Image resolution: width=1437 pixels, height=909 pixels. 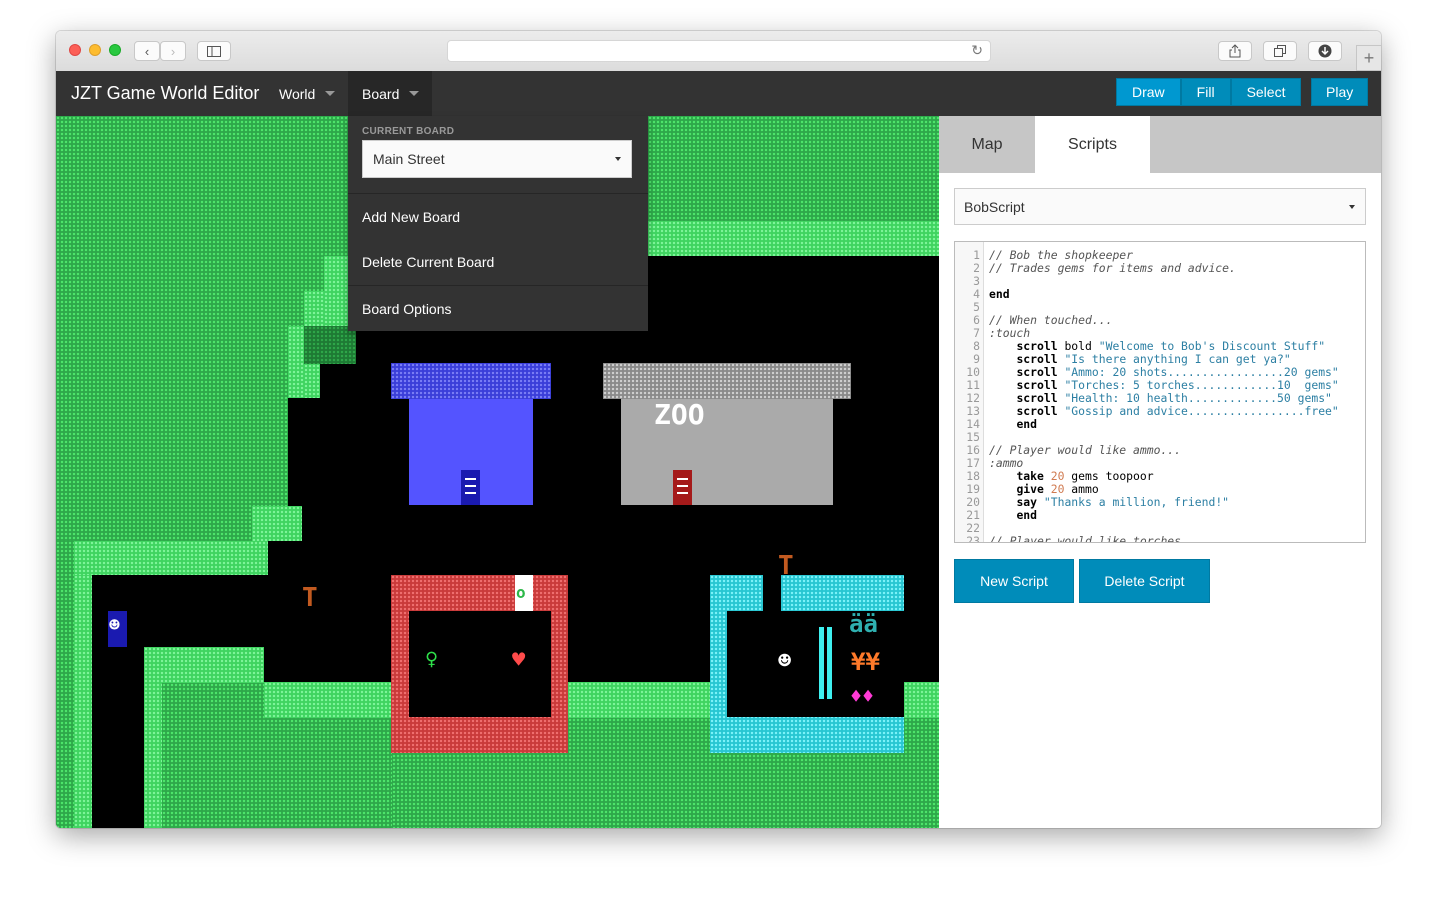 I want to click on app-brand: JZT Game World Editor, so click(x=165, y=93).